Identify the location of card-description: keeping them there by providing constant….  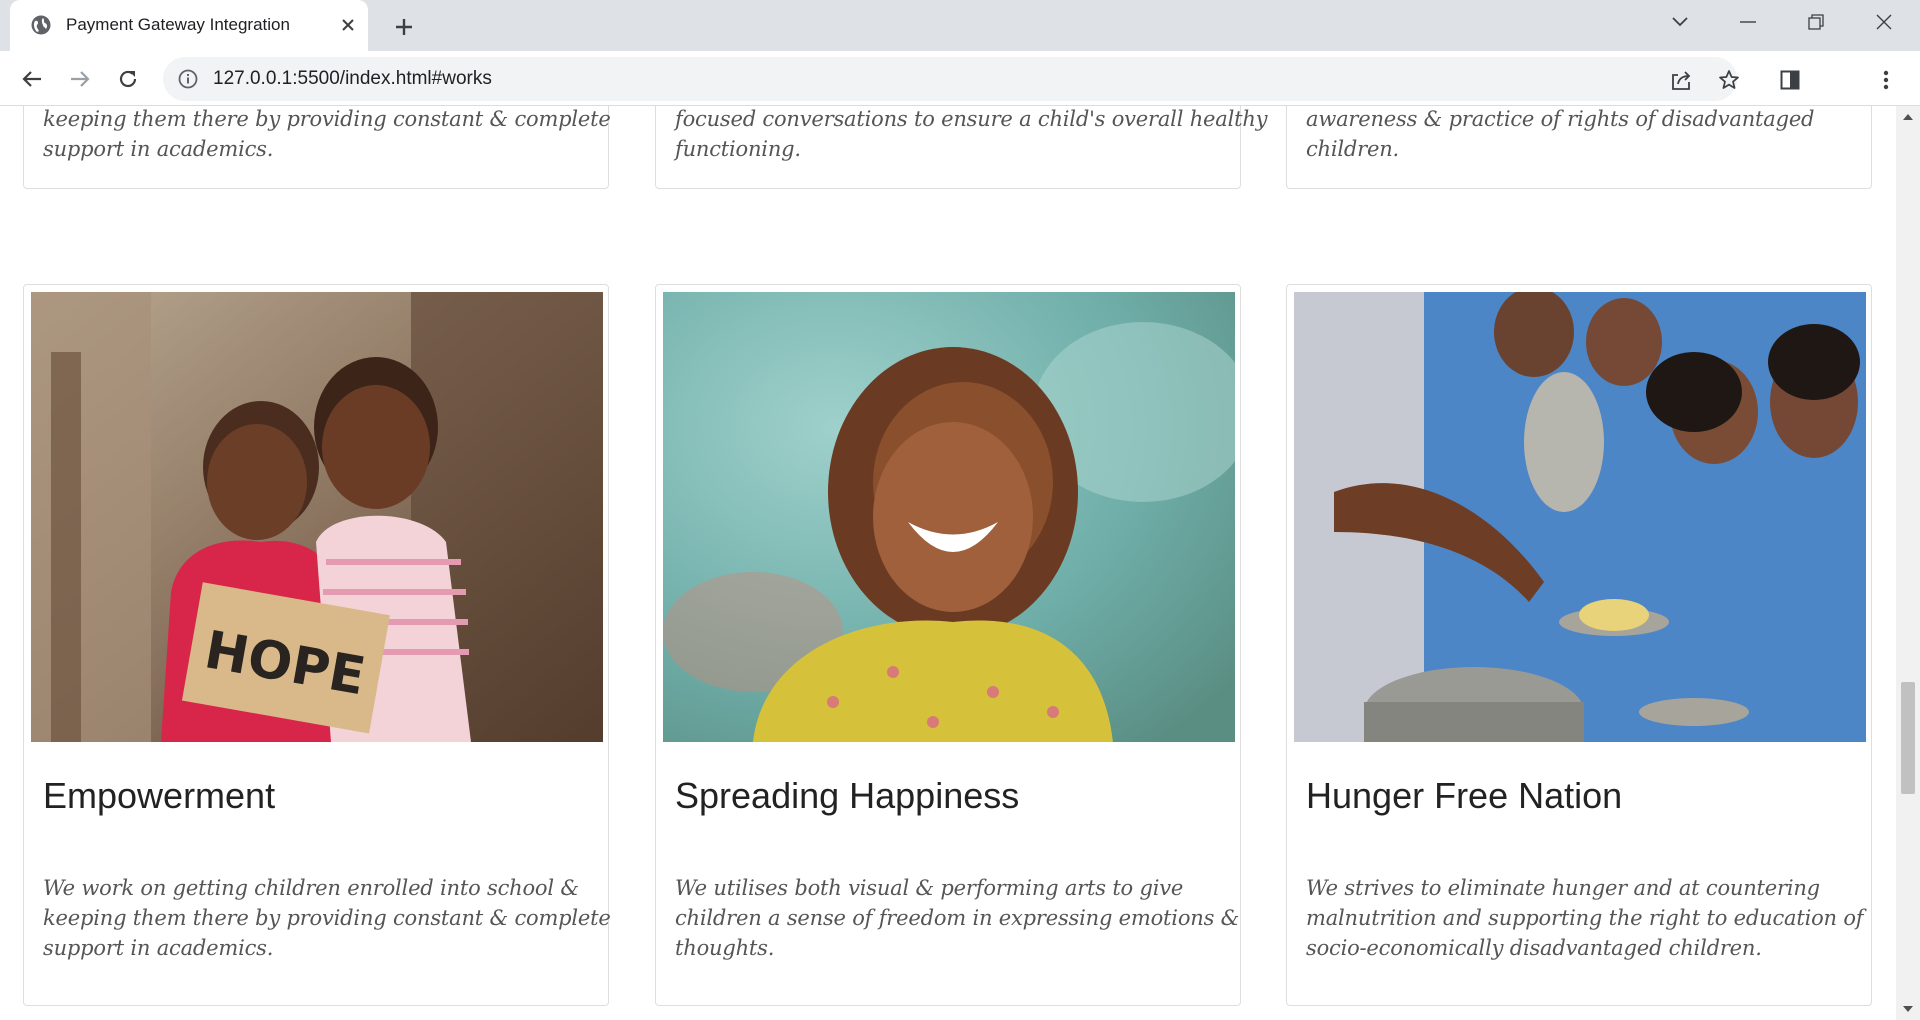
(327, 134).